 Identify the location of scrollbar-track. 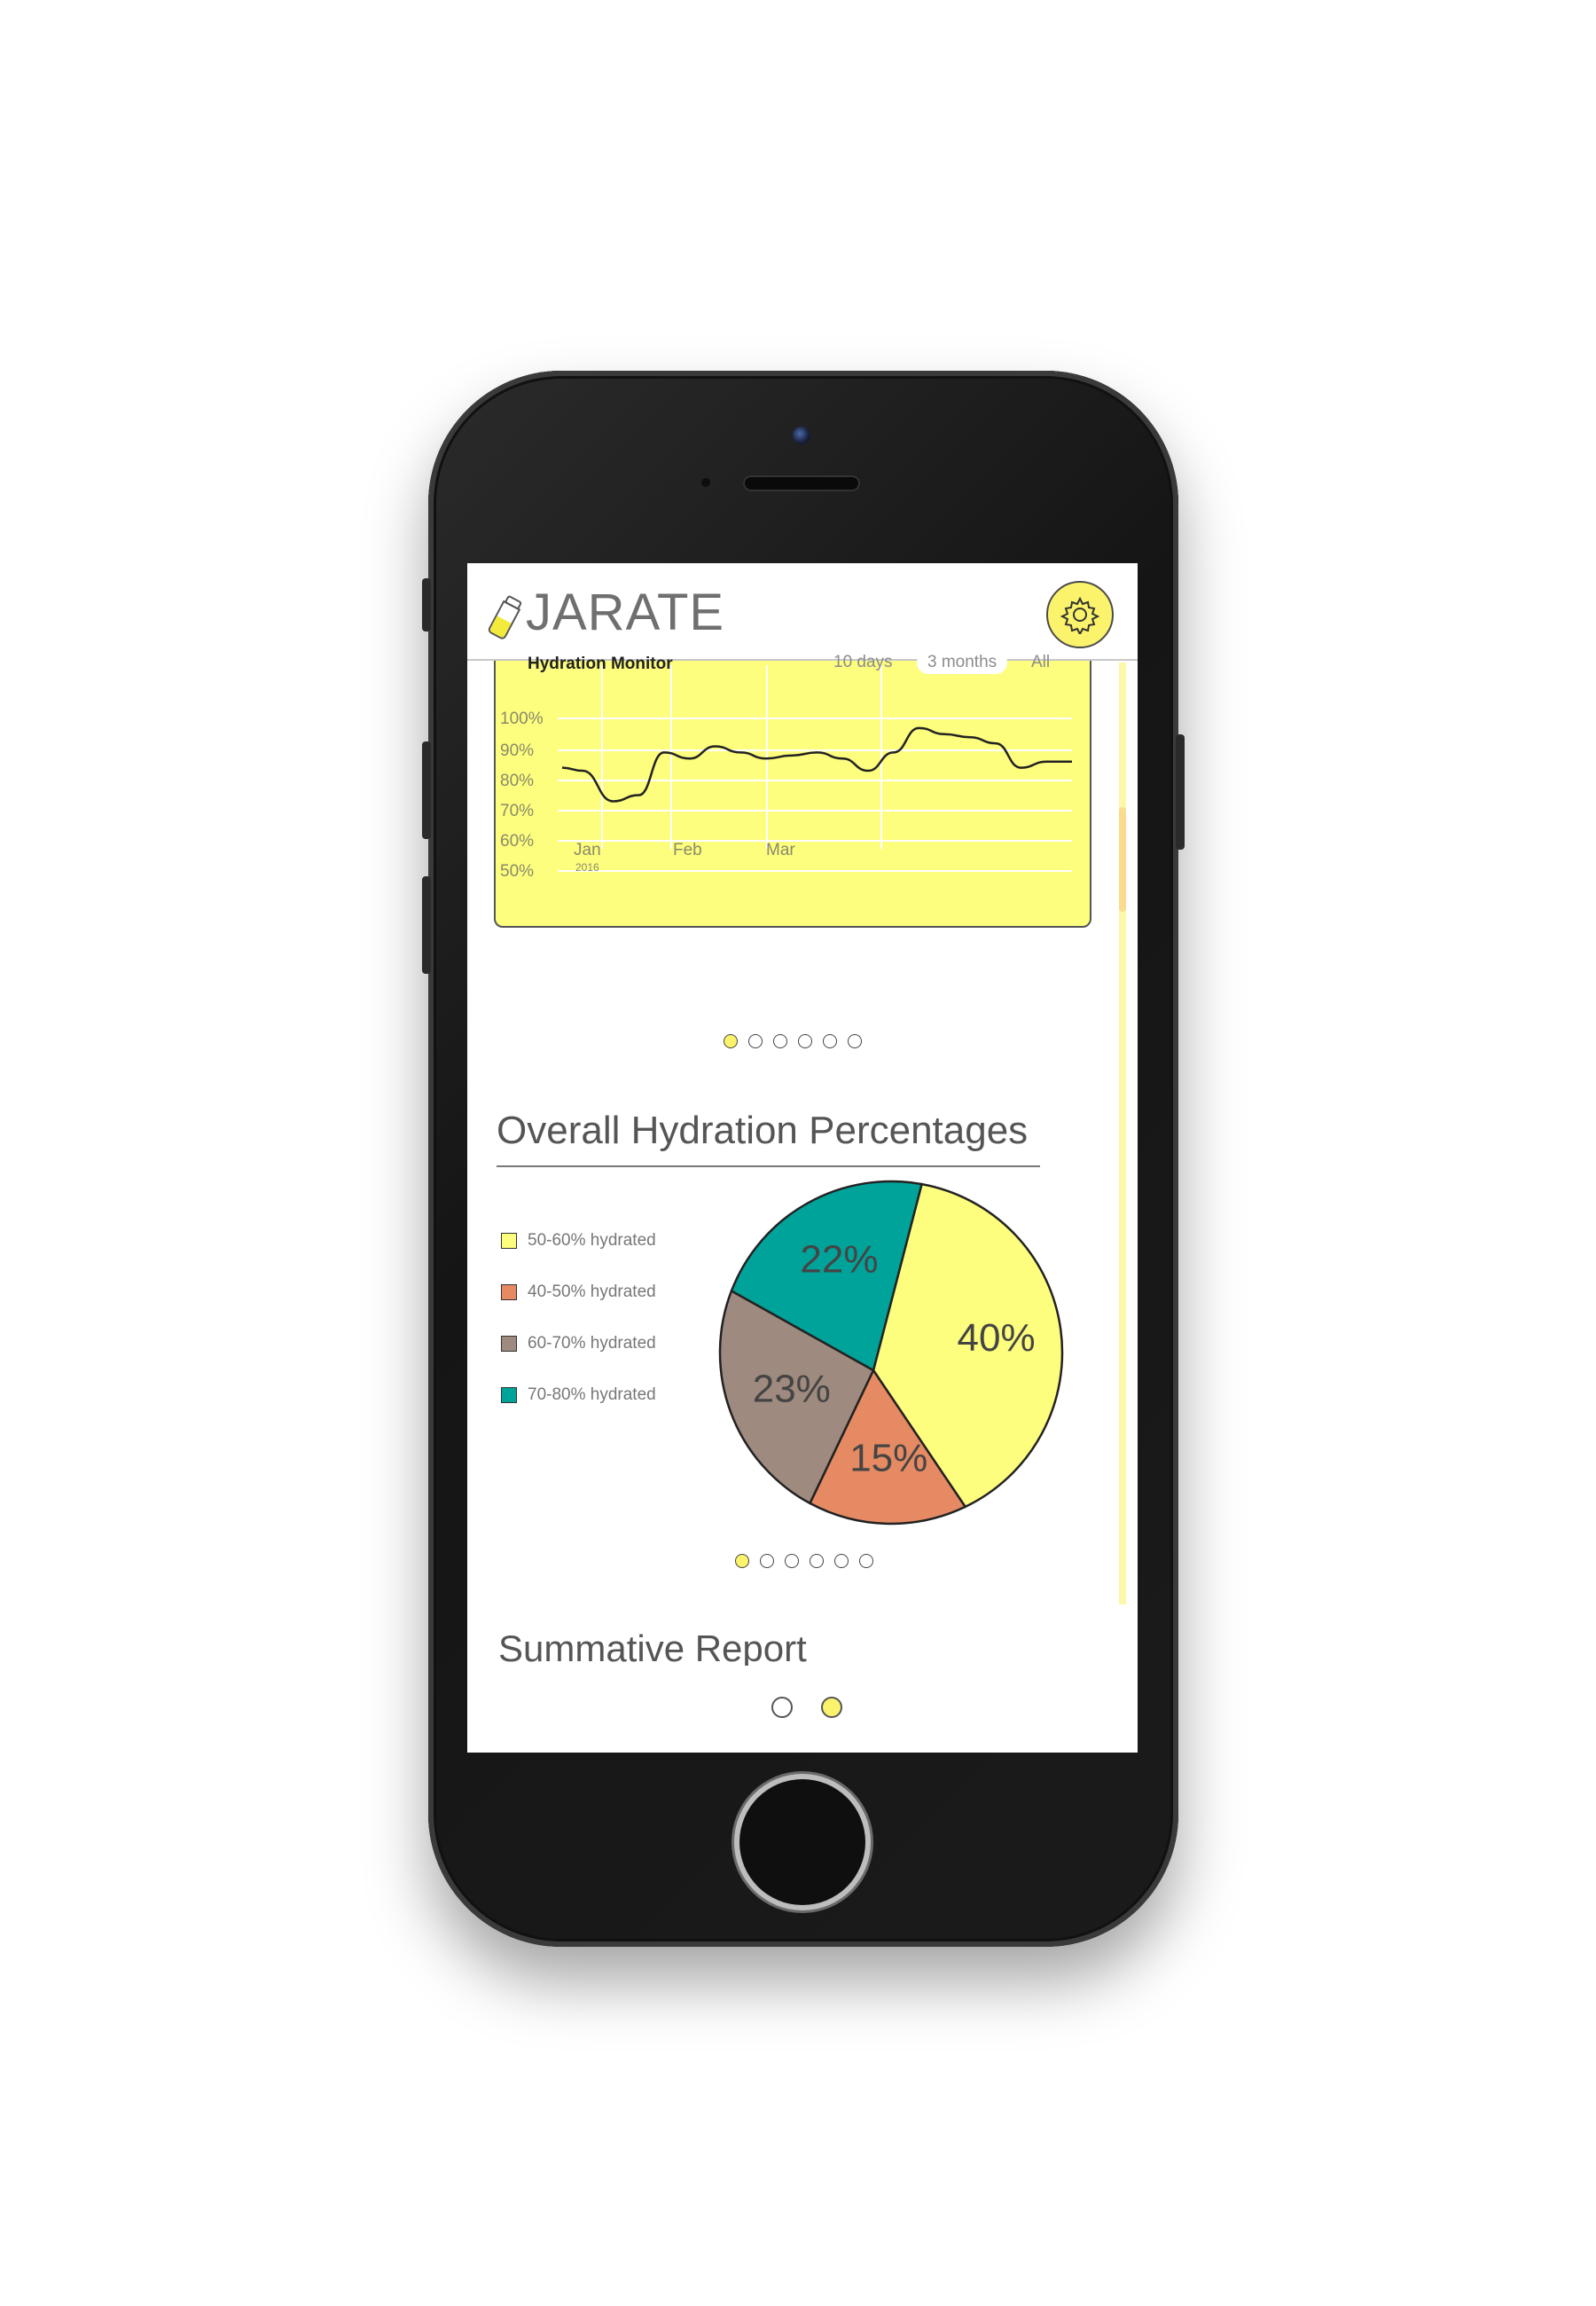
(1123, 1133).